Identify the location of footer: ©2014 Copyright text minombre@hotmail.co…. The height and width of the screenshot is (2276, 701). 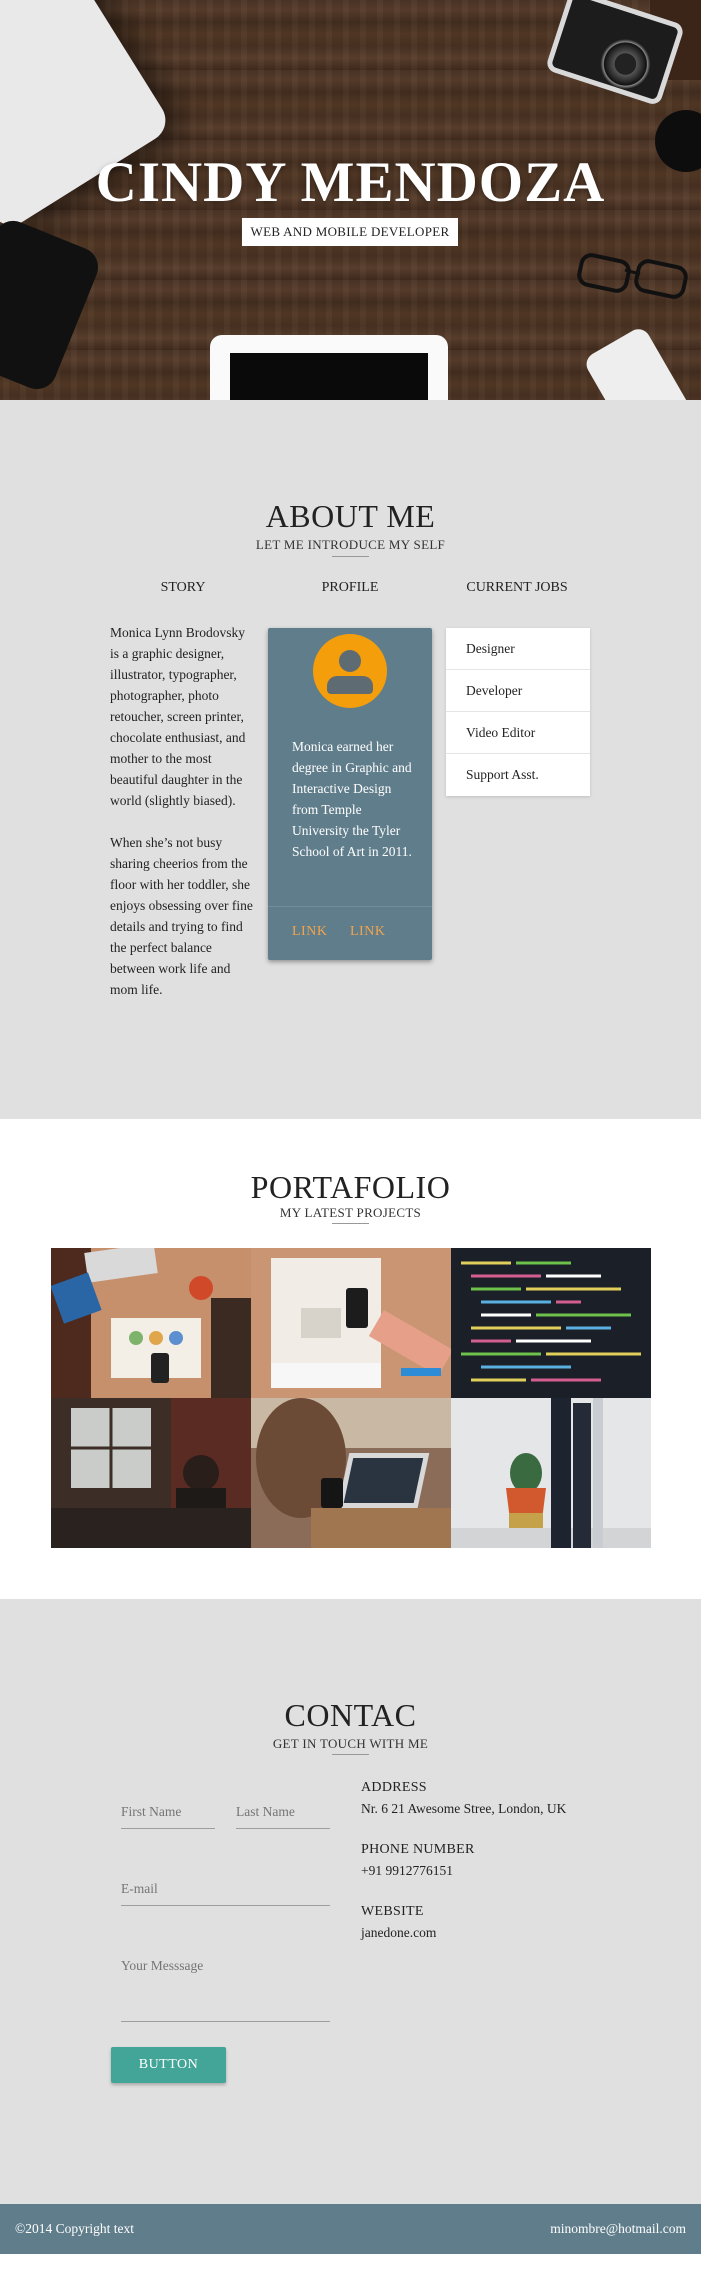
(350, 2229).